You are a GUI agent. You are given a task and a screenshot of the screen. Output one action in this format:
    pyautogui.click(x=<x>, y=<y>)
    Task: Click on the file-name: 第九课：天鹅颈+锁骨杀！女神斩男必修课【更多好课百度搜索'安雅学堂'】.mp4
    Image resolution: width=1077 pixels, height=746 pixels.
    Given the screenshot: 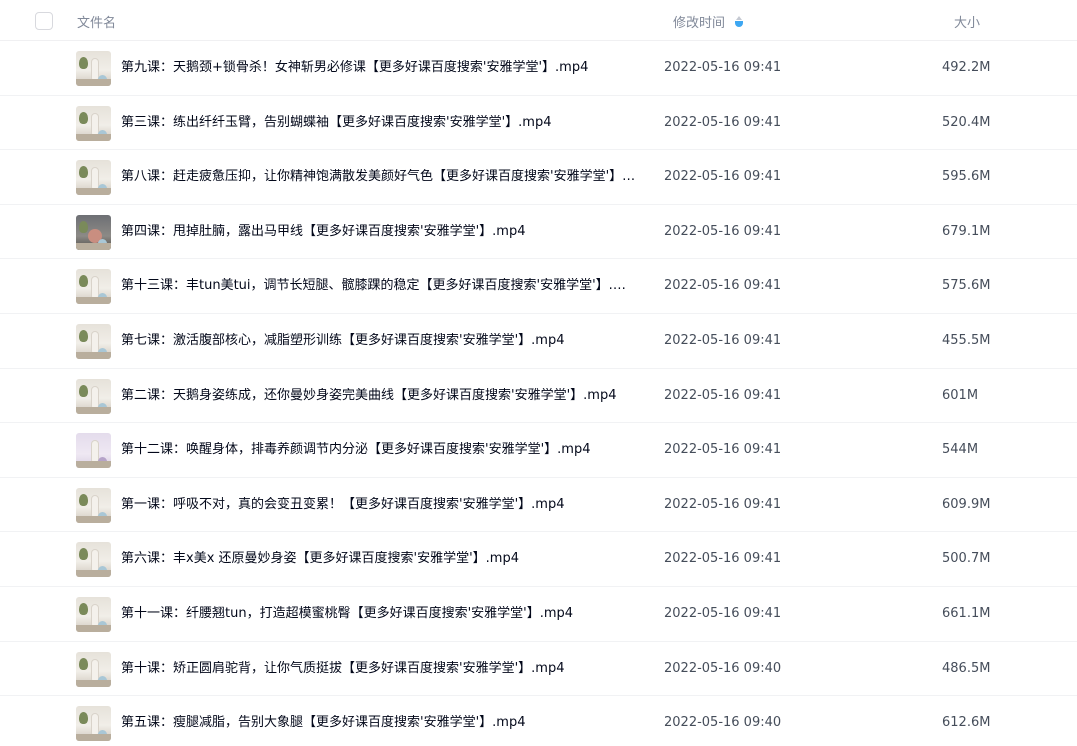 What is the action you would take?
    pyautogui.click(x=379, y=68)
    